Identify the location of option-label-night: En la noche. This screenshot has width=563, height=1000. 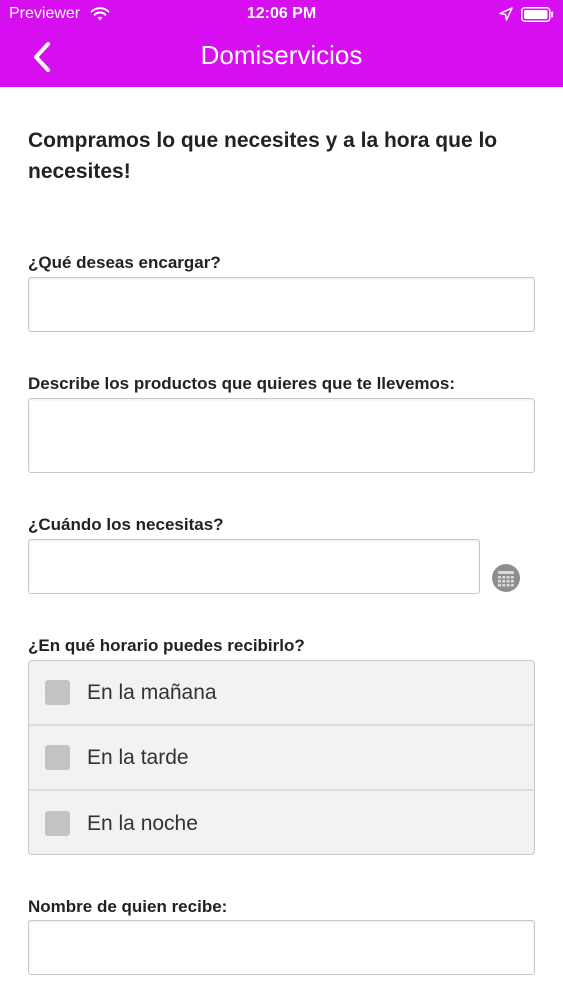
(142, 823).